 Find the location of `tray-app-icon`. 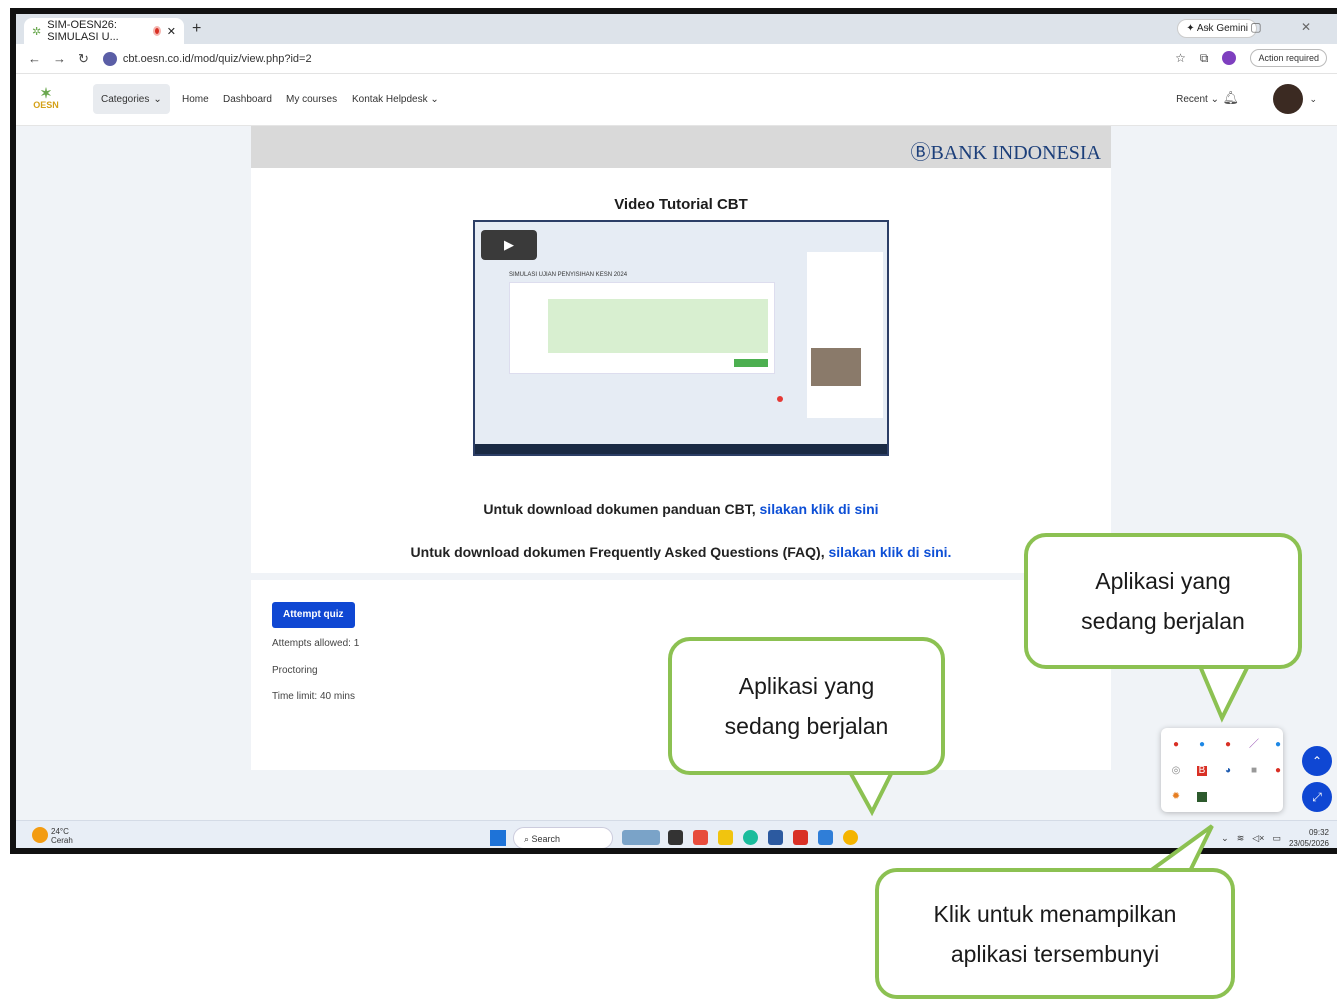

tray-app-icon is located at coordinates (1202, 797).